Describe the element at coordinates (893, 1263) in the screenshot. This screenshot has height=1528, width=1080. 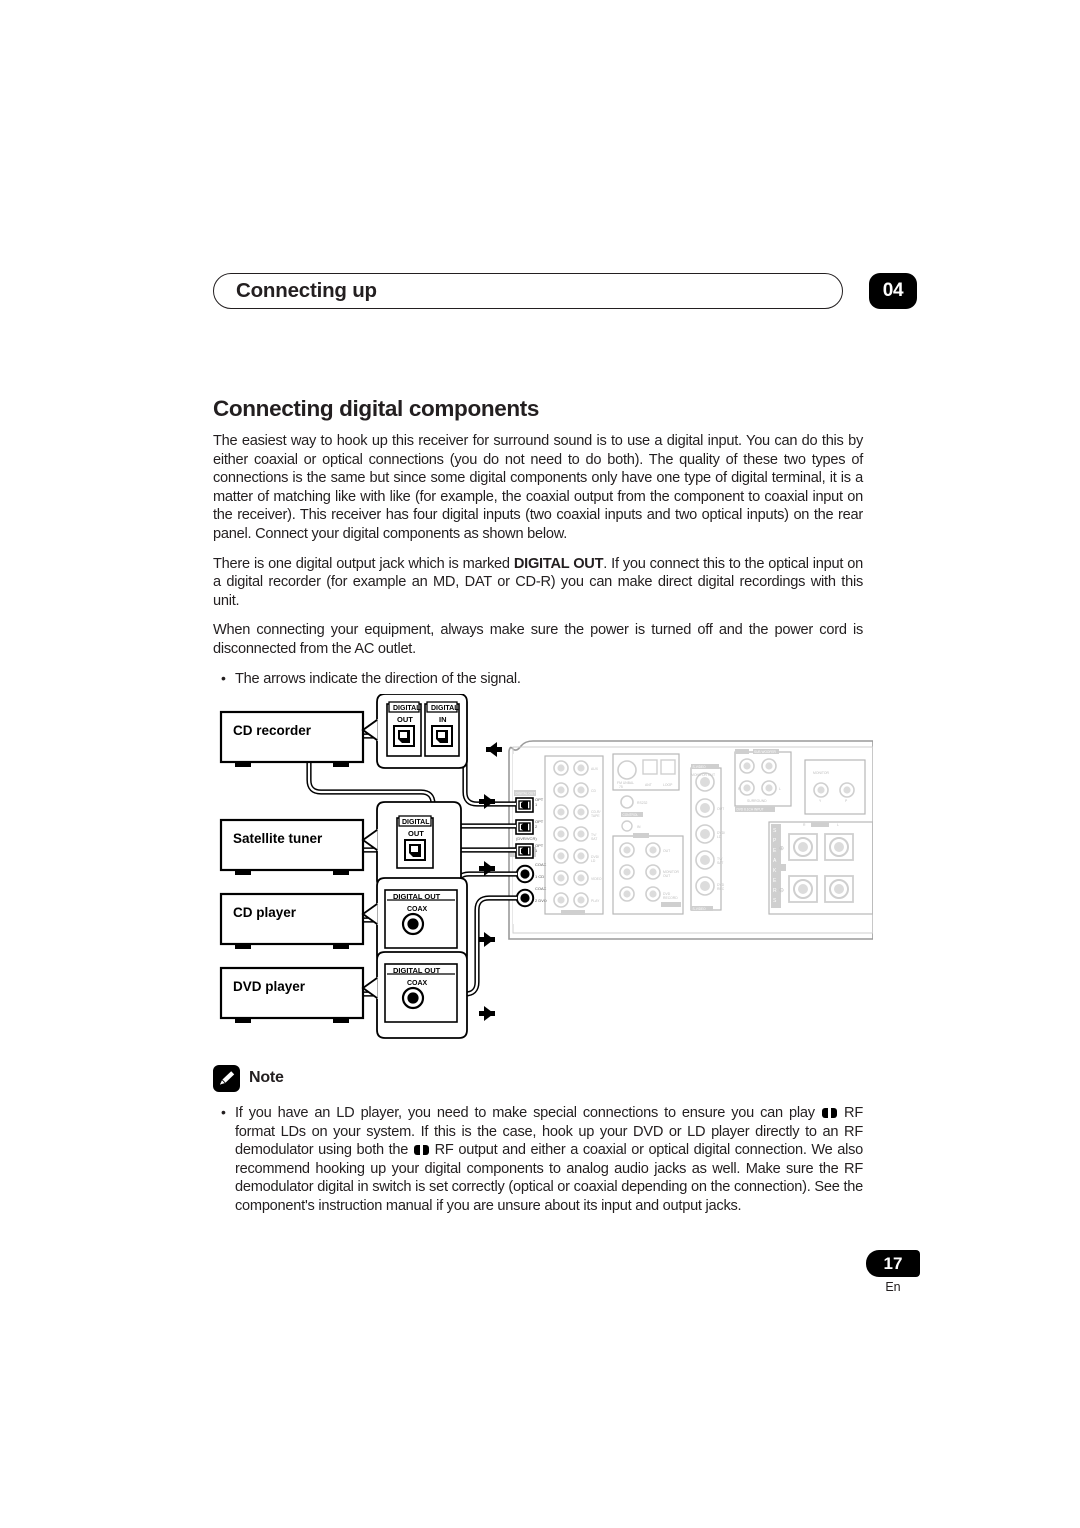
I see `page-number-badge: 17` at that location.